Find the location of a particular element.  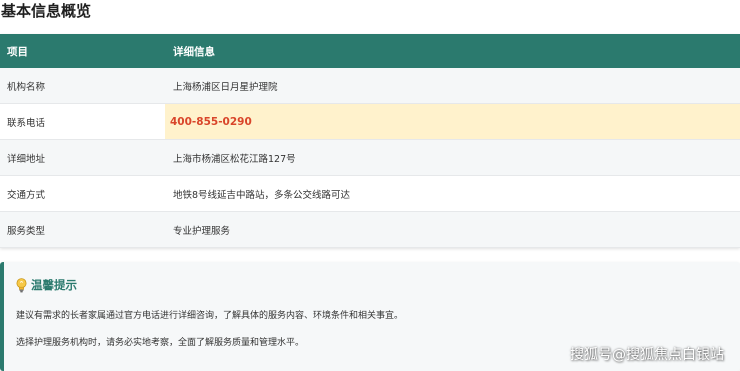

table-row: 服务类型 专业护理服务 is located at coordinates (370, 229).